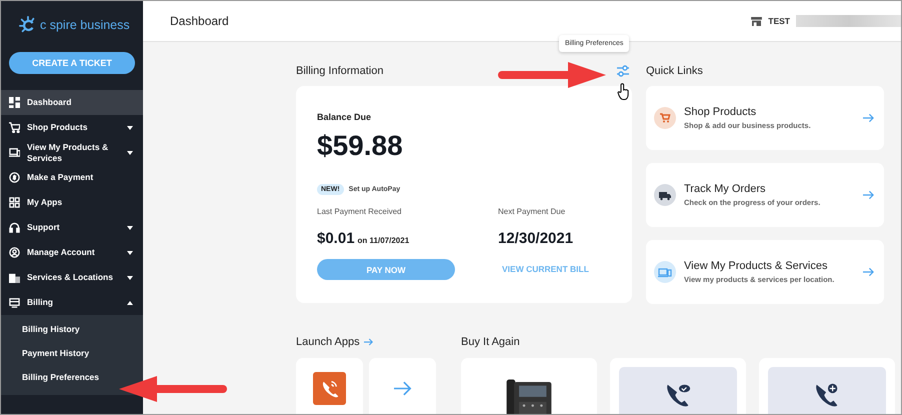  Describe the element at coordinates (42, 329) in the screenshot. I see `submenu-item: Billing History` at that location.